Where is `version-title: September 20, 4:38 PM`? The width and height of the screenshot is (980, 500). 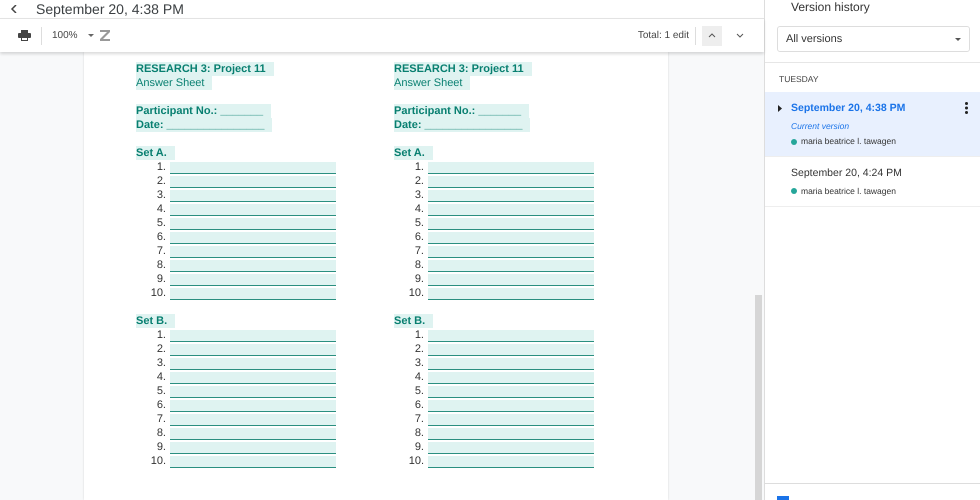
version-title: September 20, 4:38 PM is located at coordinates (110, 9).